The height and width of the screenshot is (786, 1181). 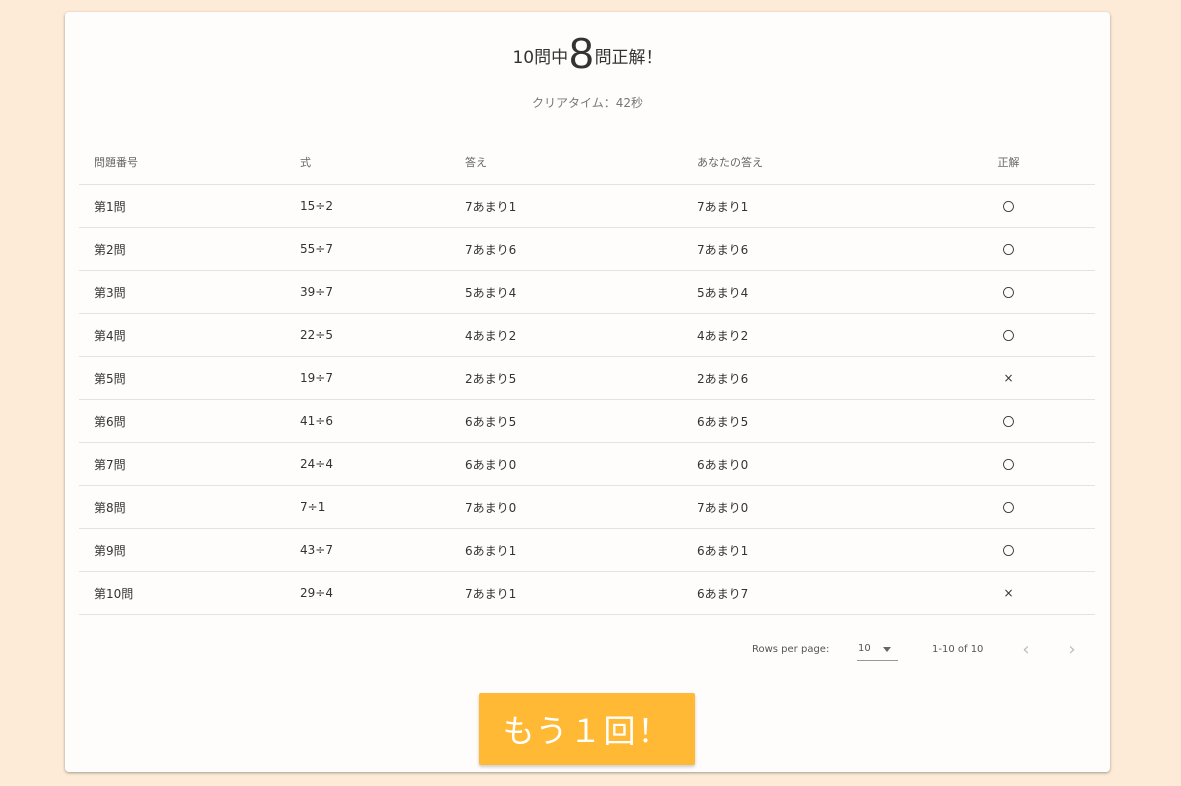 I want to click on previous-page-button: ‹, so click(x=1026, y=651).